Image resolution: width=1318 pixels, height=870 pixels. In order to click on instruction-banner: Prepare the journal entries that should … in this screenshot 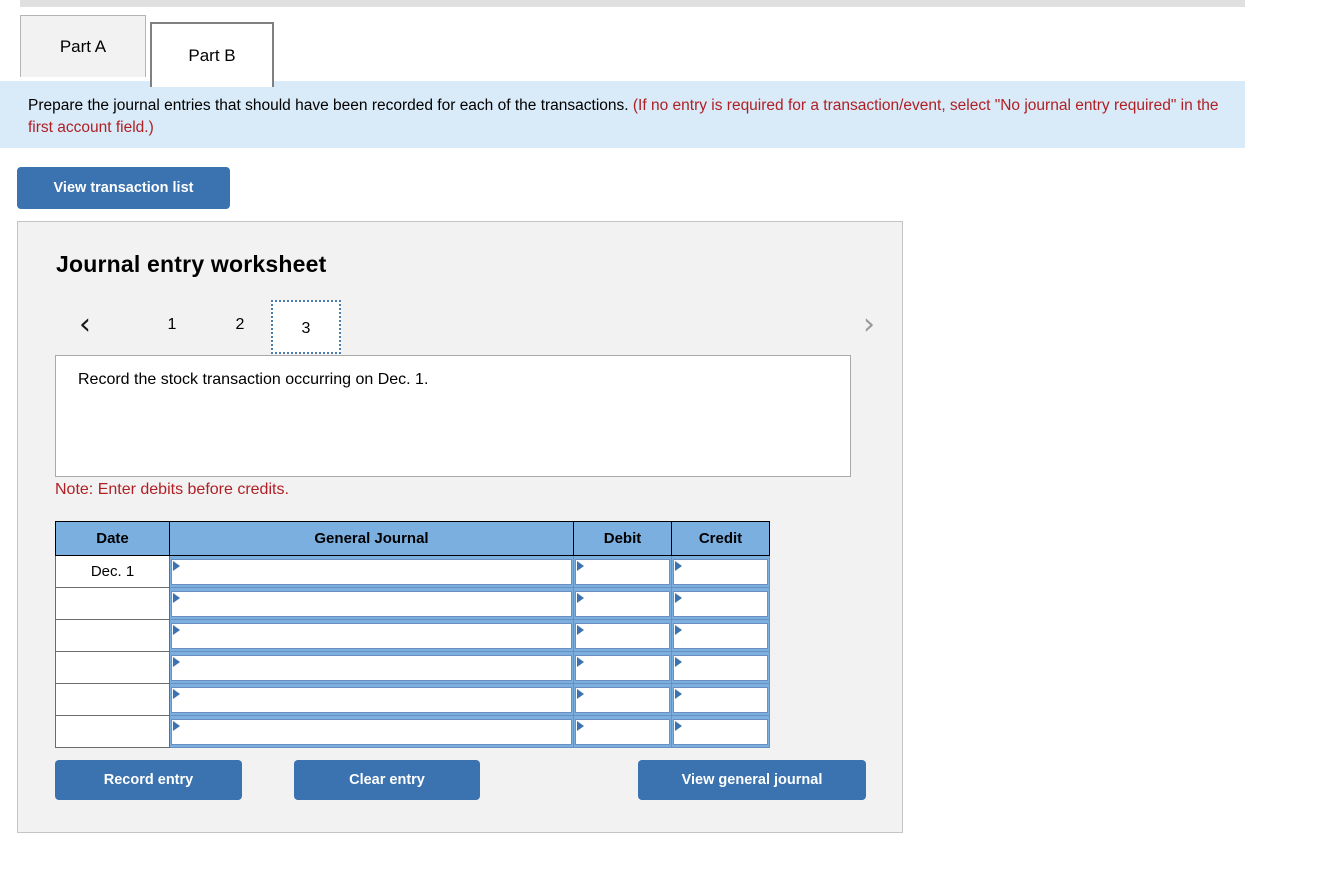, I will do `click(622, 114)`.